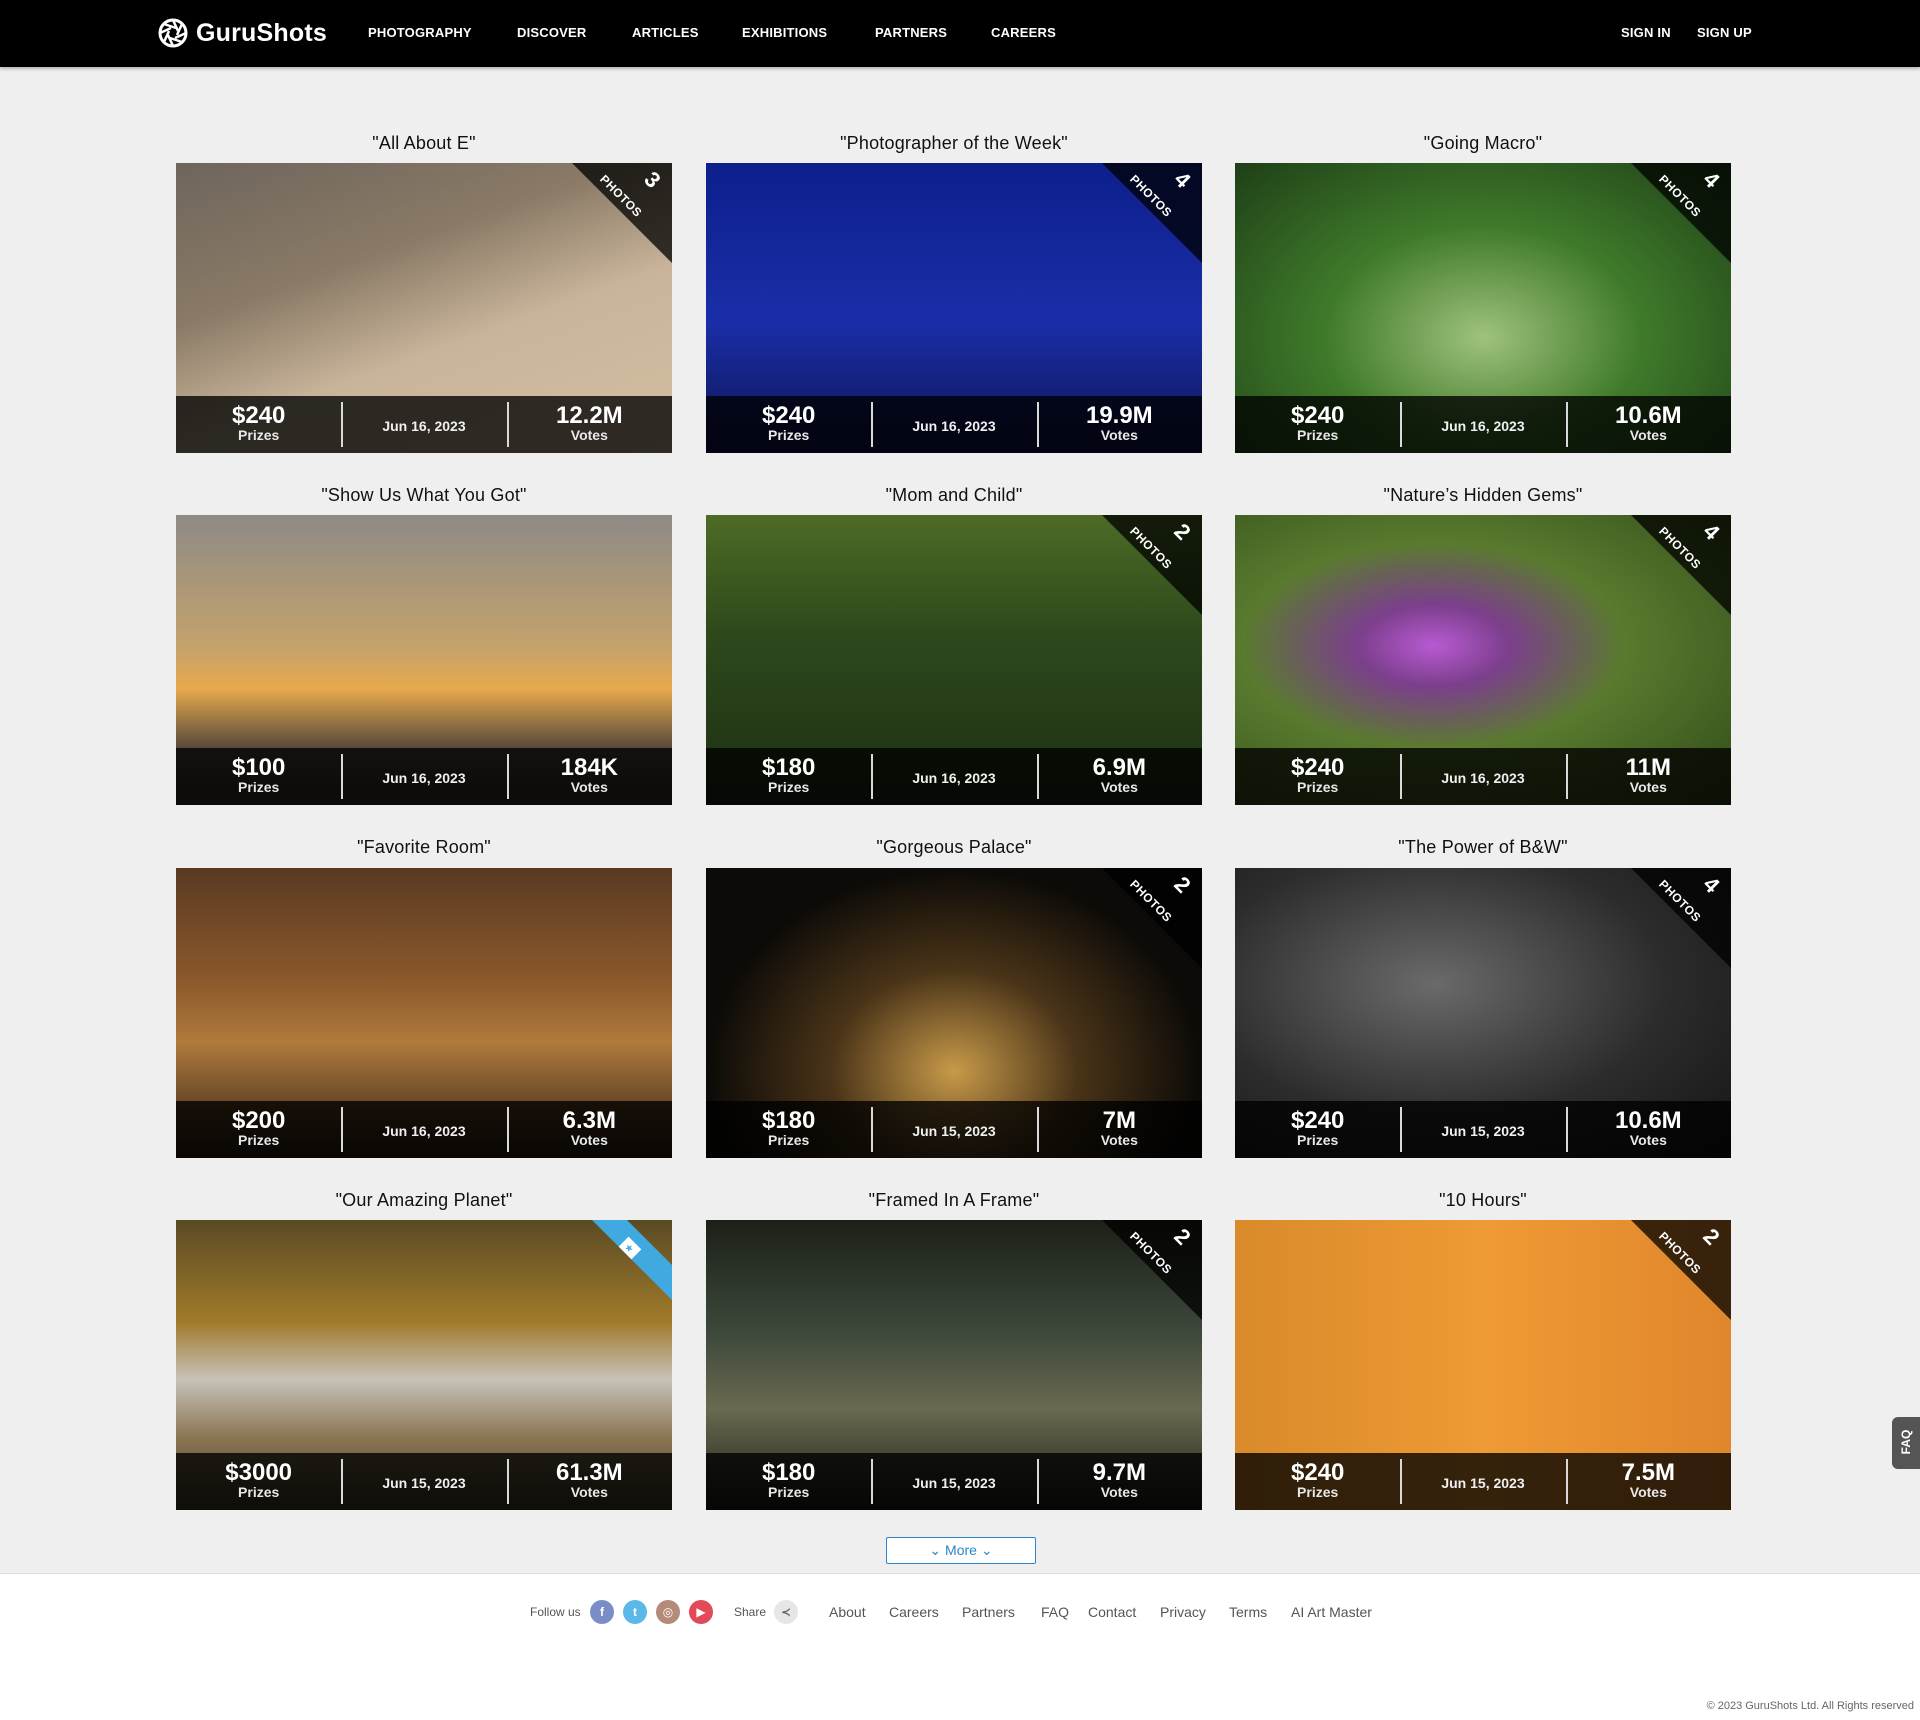 This screenshot has width=1920, height=1720. What do you see at coordinates (259, 1472) in the screenshot?
I see `prize-amount: $3000` at bounding box center [259, 1472].